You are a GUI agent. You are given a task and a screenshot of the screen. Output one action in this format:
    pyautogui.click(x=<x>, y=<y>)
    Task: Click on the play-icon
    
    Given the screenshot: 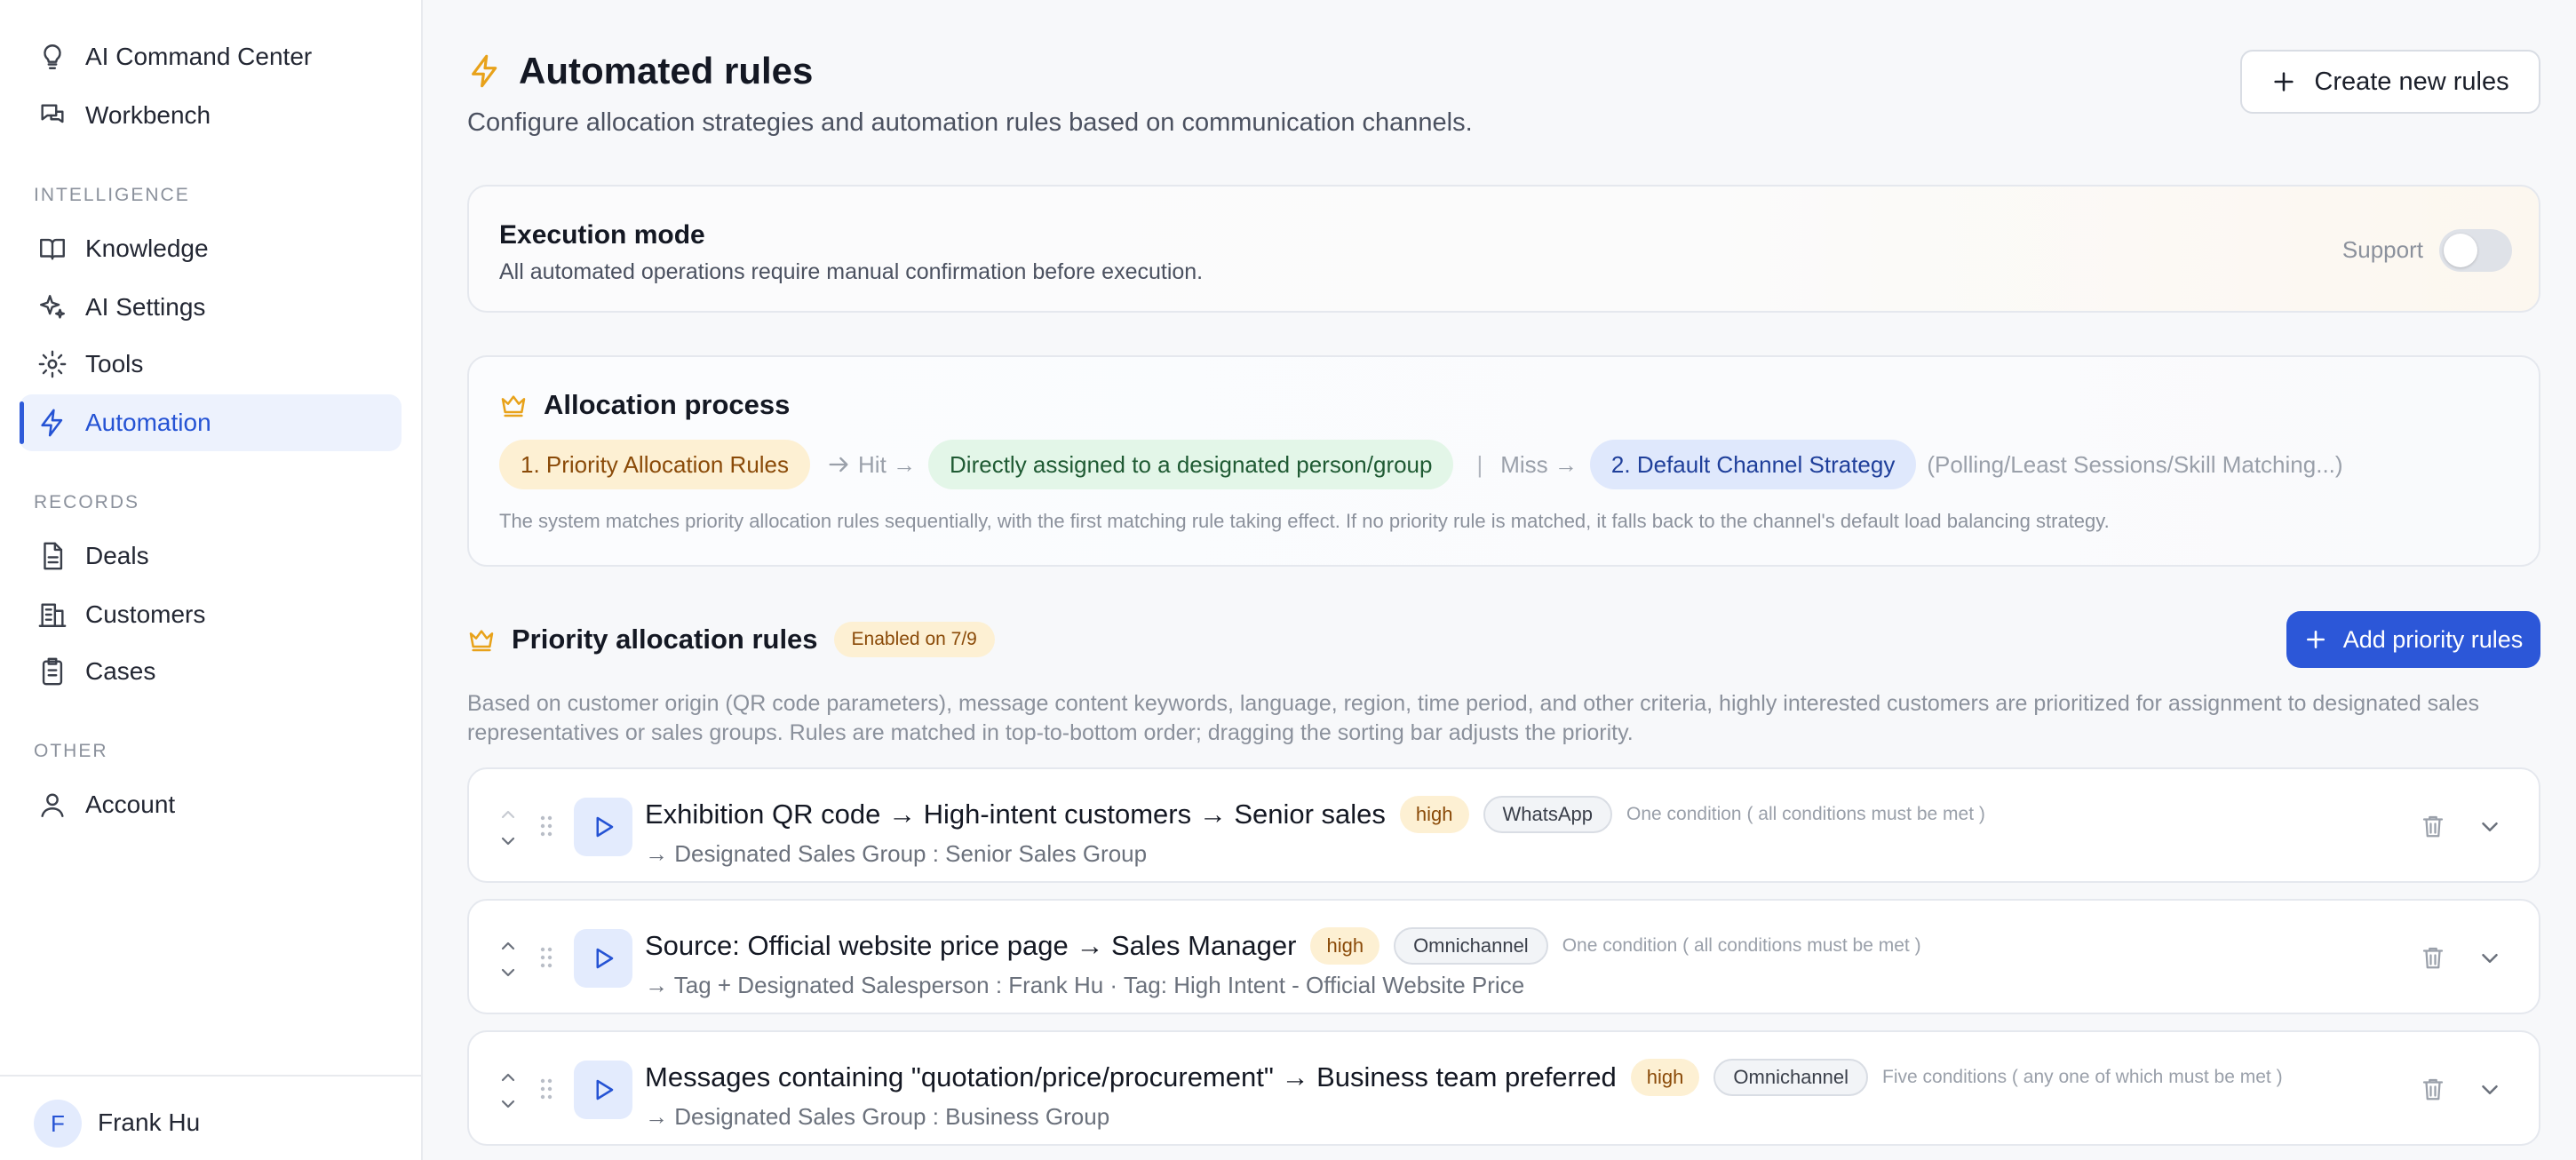 What is the action you would take?
    pyautogui.click(x=605, y=1089)
    